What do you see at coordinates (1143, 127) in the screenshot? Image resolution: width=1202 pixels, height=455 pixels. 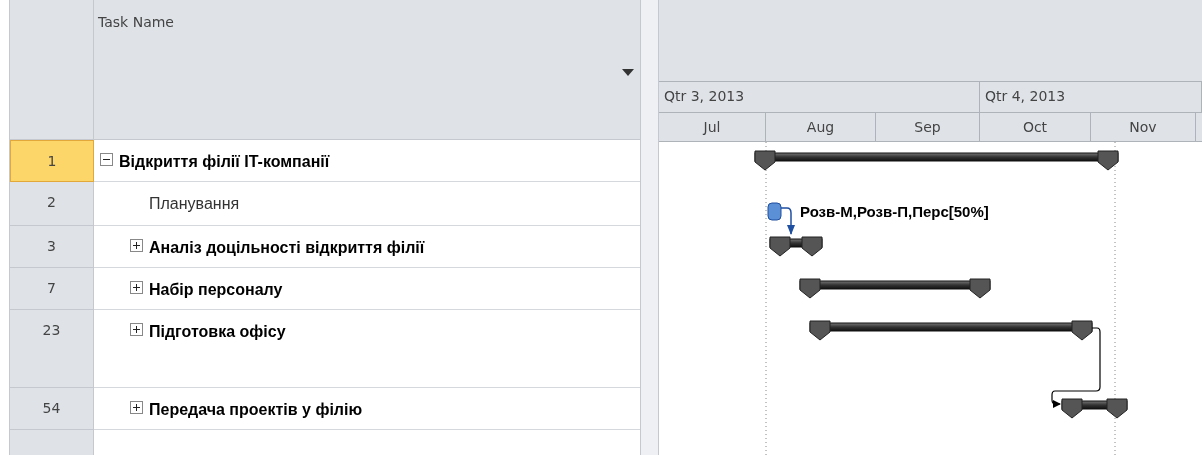 I see `month-label: Nov` at bounding box center [1143, 127].